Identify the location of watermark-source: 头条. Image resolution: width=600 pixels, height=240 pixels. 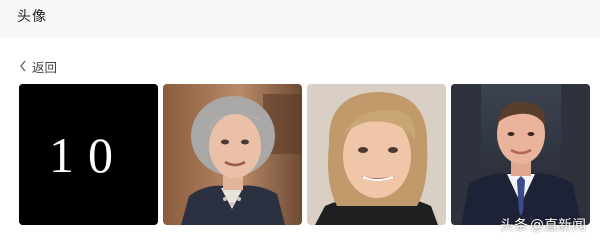
(514, 226).